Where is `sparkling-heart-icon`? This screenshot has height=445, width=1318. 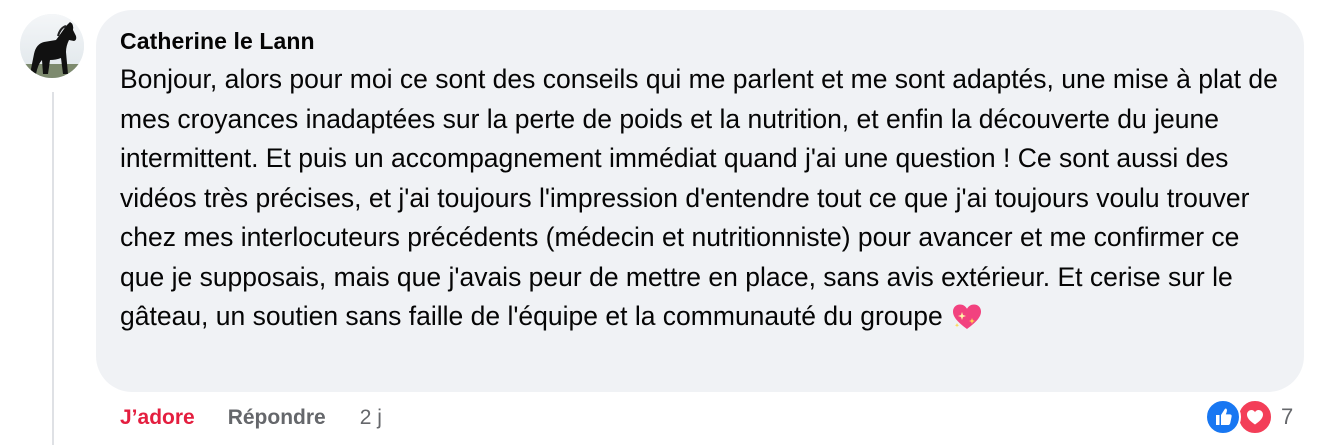
sparkling-heart-icon is located at coordinates (967, 323).